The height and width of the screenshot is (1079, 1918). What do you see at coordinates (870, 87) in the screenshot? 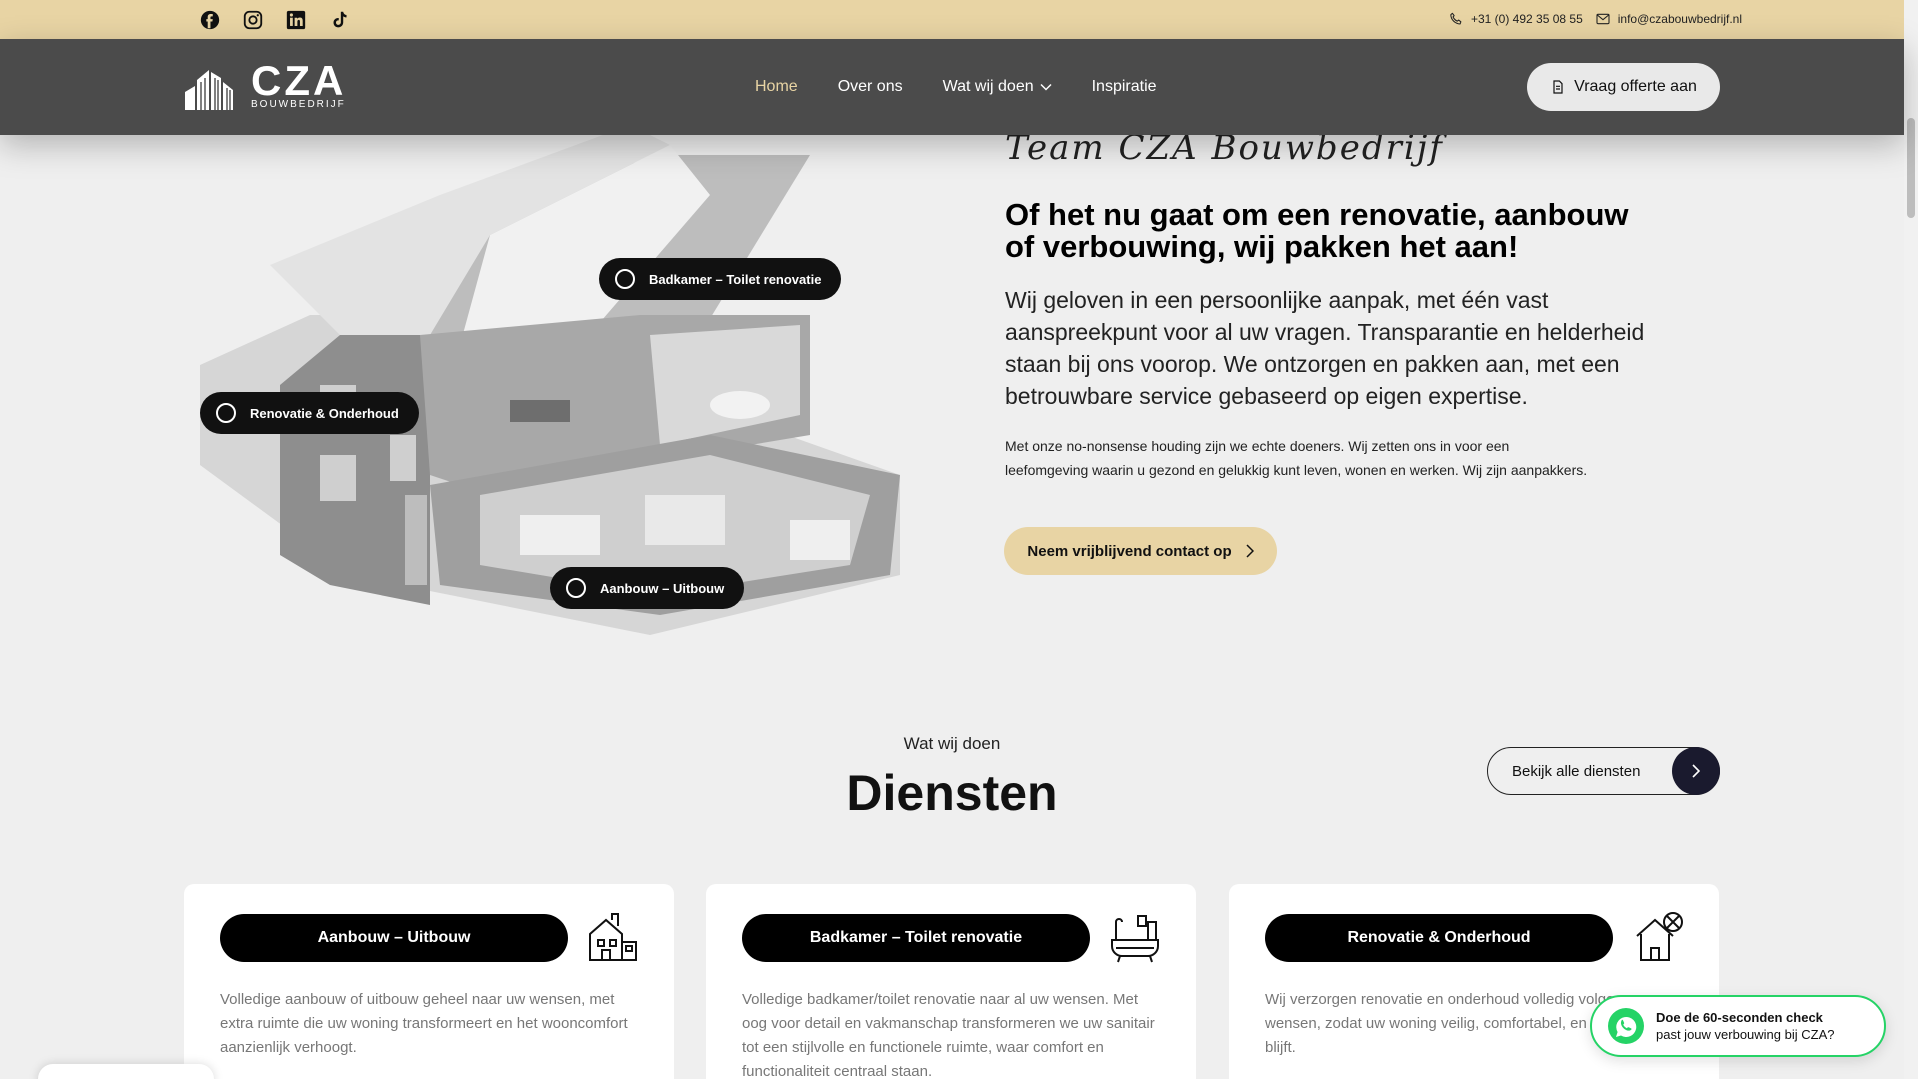
I see `nav-item-over-ons: Over ons` at bounding box center [870, 87].